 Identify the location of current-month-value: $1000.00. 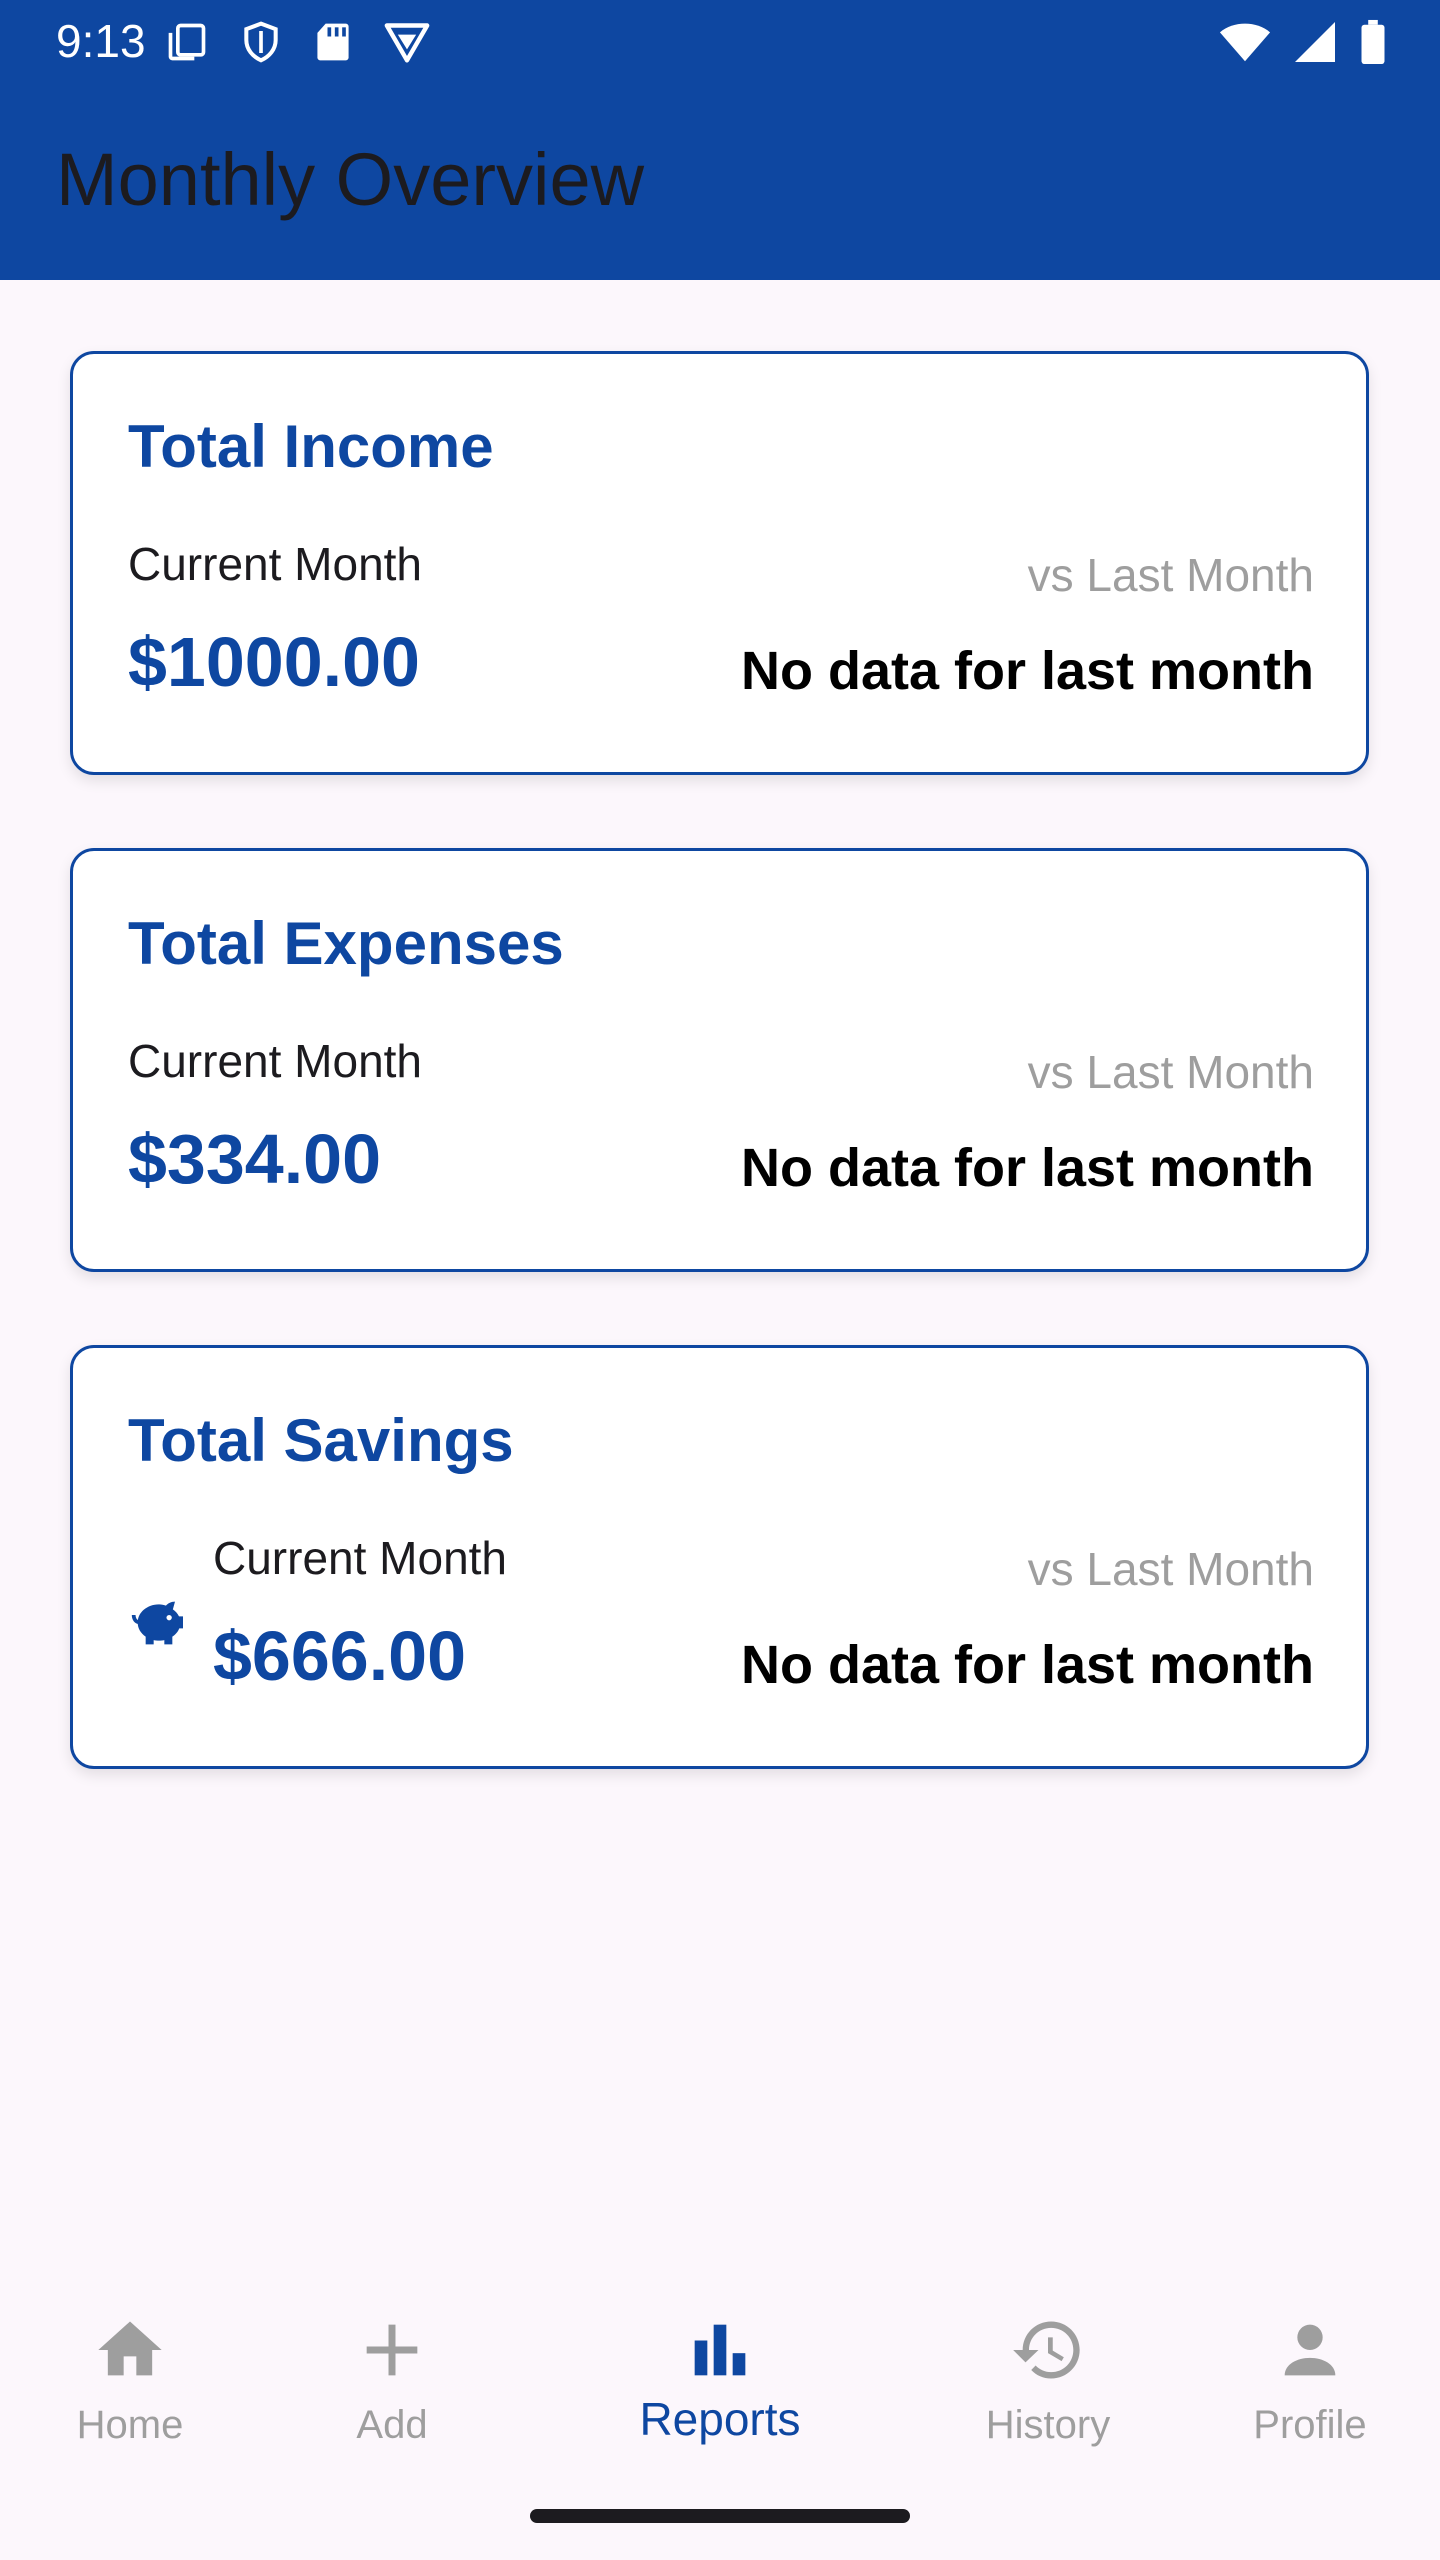
(274, 662).